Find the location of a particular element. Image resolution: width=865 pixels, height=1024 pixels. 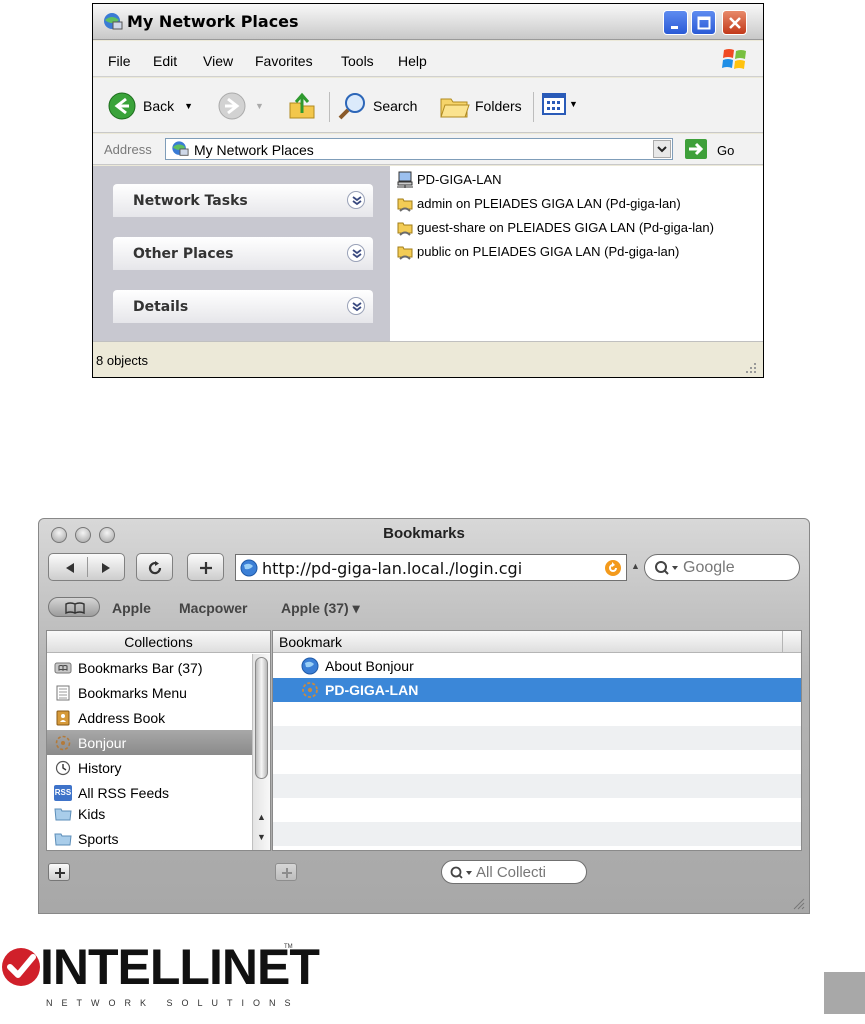

collection-bookmarks-menu: Bookmarks Menu is located at coordinates (149, 692).